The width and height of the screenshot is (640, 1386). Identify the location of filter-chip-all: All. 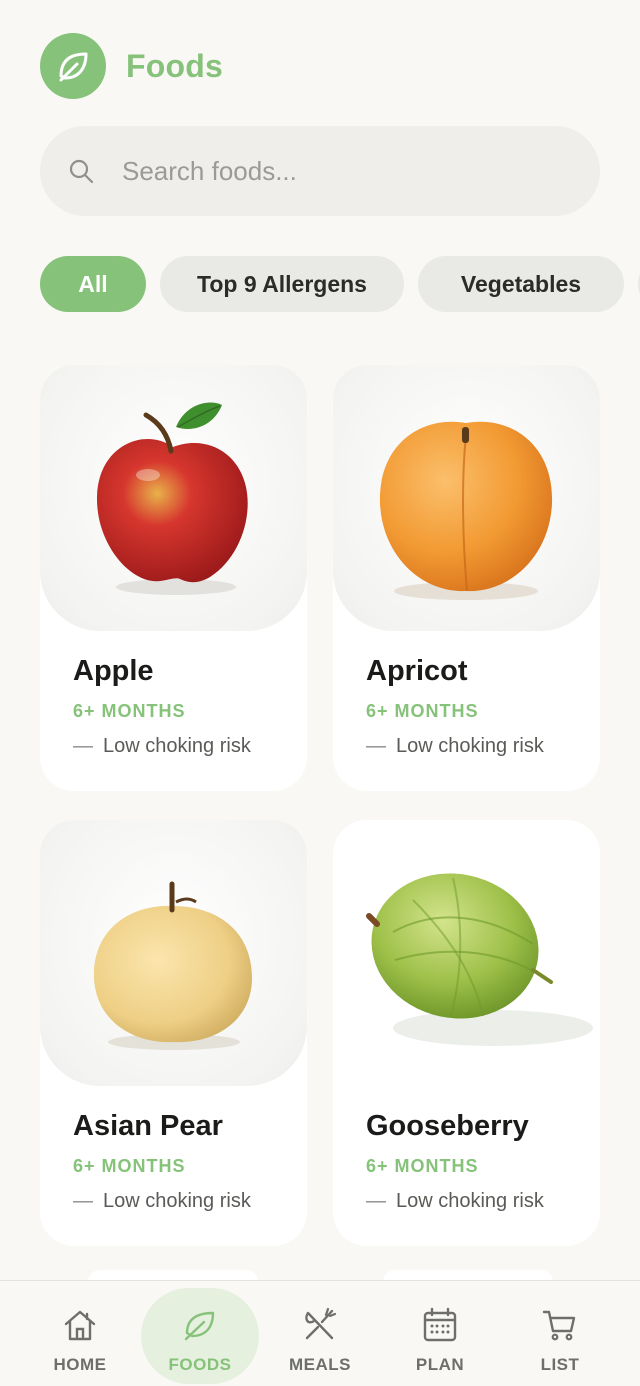
(93, 284).